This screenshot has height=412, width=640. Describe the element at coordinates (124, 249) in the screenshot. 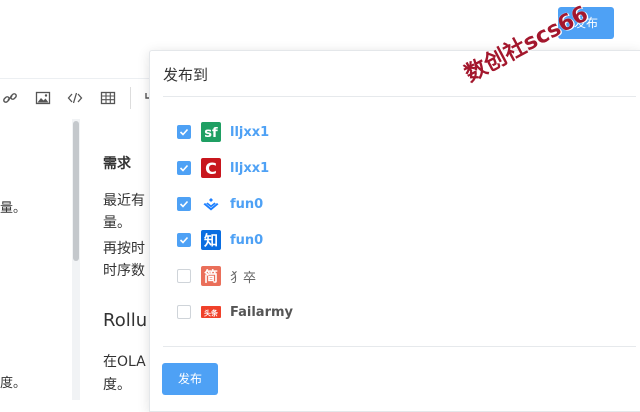

I see `preview-paragraph: 再按时` at that location.